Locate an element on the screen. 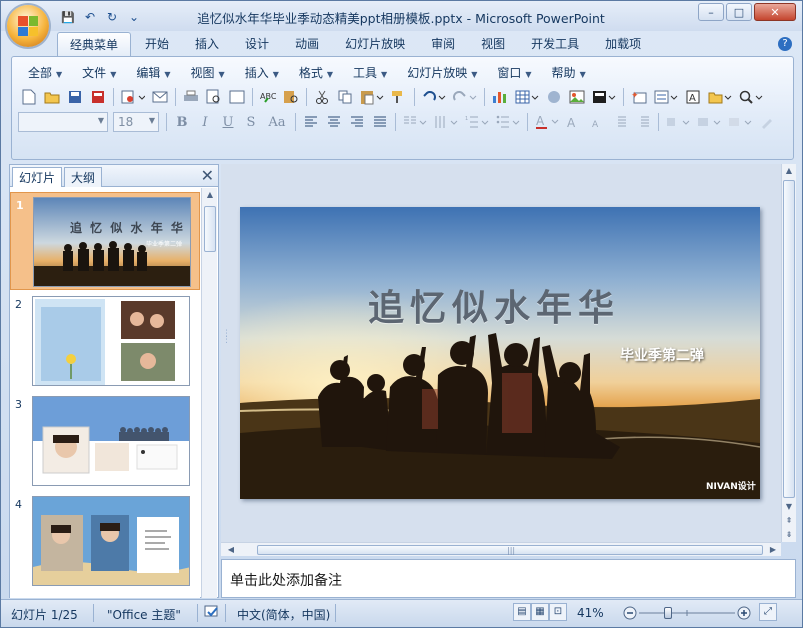 Image resolution: width=803 pixels, height=628 pixels. theme-name: "Office 主题" is located at coordinates (144, 614).